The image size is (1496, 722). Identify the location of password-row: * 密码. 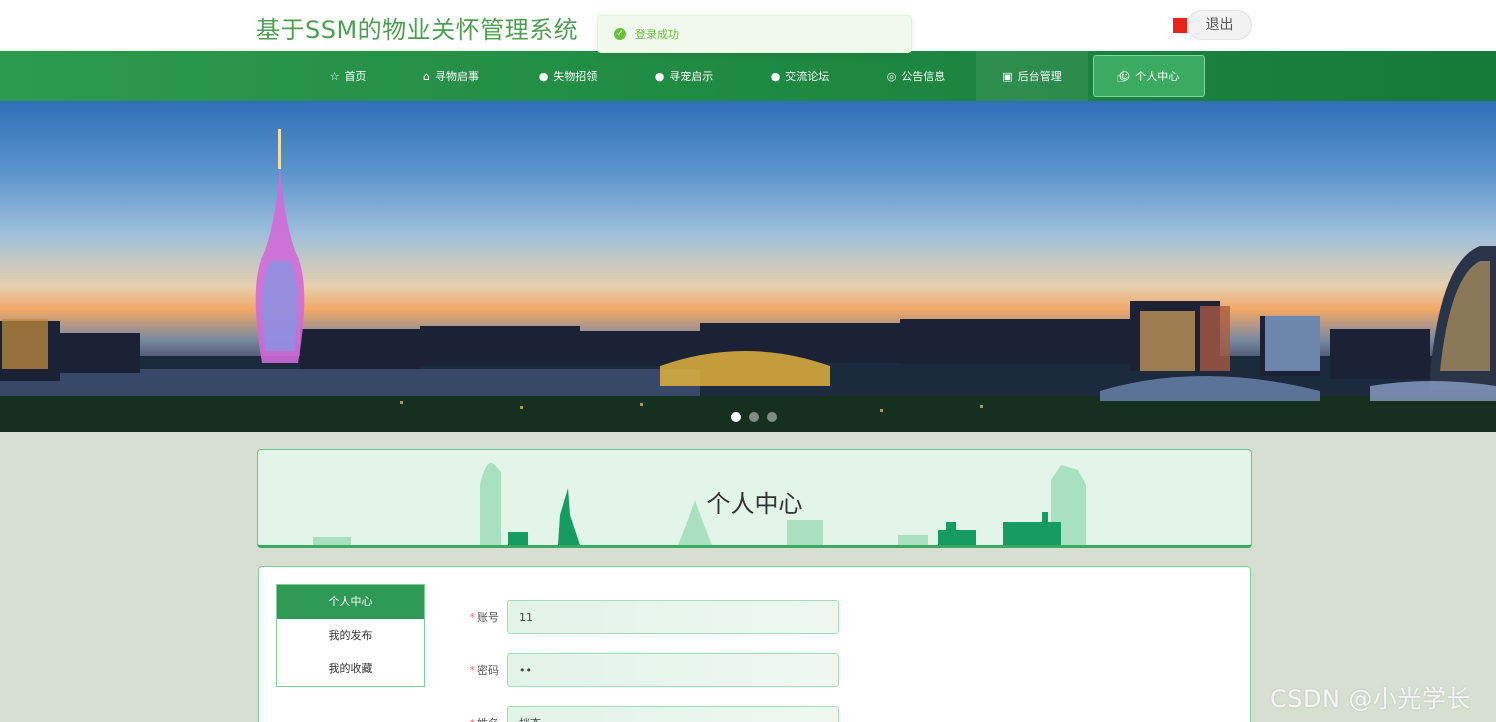
(644, 670).